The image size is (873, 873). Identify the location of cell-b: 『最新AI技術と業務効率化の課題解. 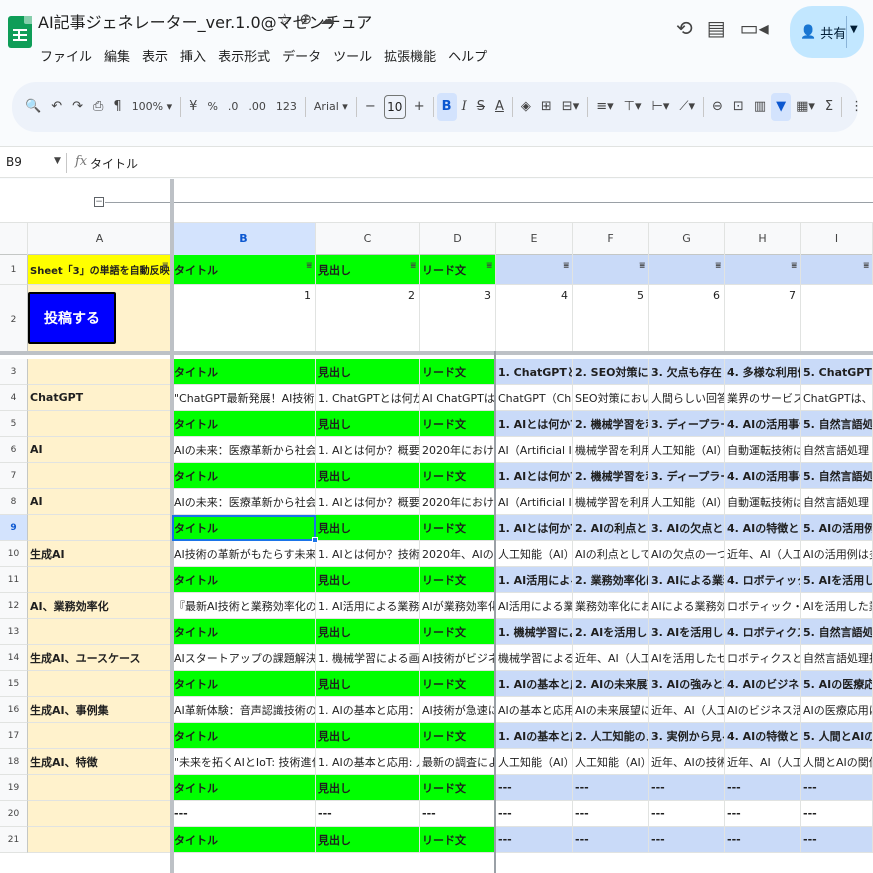
(244, 606).